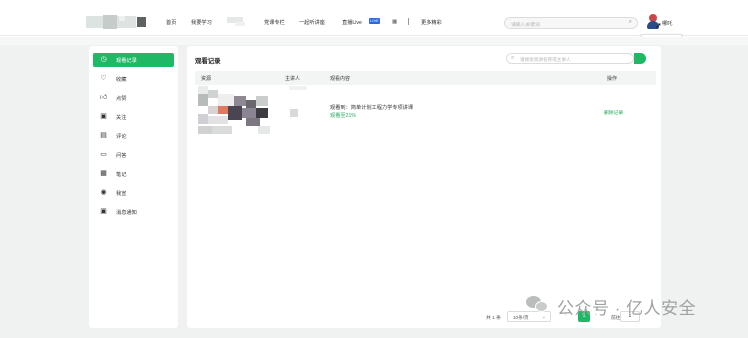 This screenshot has height=338, width=748. Describe the element at coordinates (201, 22) in the screenshot. I see `nav-item-learn: 我要学习` at that location.